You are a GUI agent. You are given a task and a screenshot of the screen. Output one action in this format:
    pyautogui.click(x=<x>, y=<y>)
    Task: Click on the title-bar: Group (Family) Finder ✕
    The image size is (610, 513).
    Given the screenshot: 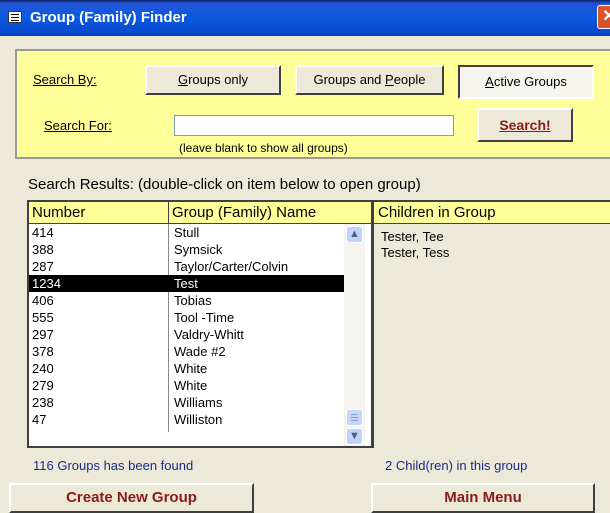 What is the action you would take?
    pyautogui.click(x=305, y=18)
    